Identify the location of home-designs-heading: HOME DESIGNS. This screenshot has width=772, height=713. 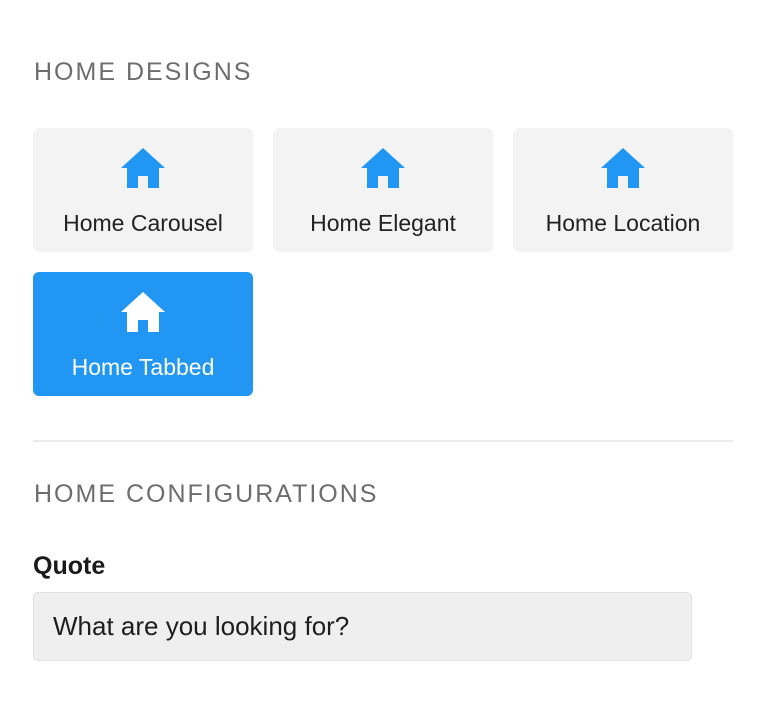
(143, 72).